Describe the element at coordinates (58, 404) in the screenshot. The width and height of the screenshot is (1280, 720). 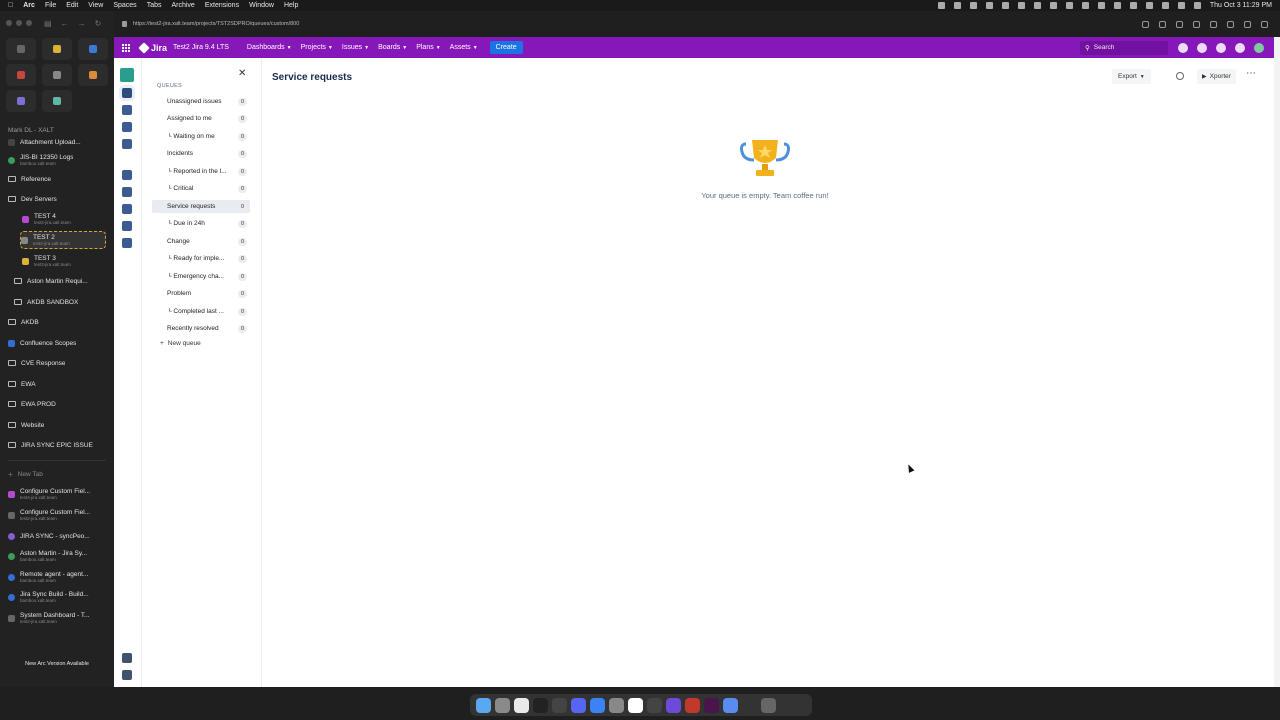
I see `sidebar-folder: EWA PROD` at that location.